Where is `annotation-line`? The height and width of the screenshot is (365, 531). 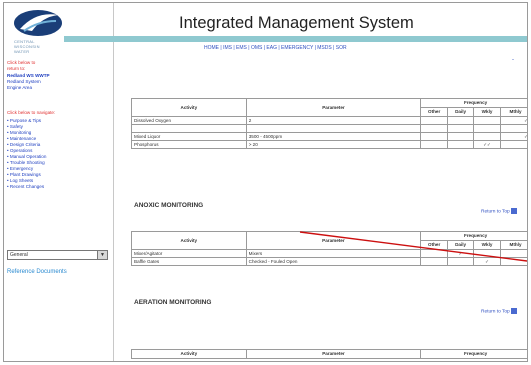 annotation-line is located at coordinates (413, 246).